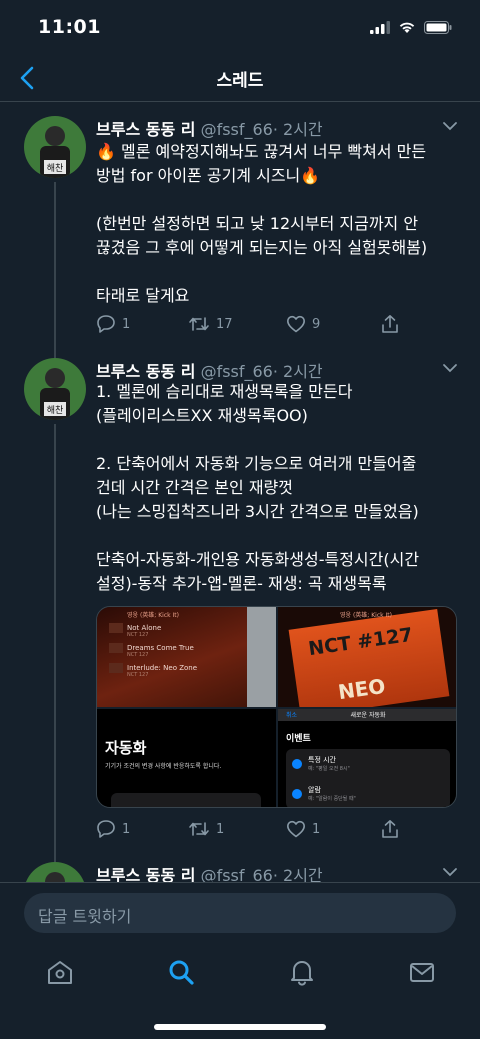 This screenshot has height=1039, width=480. What do you see at coordinates (224, 324) in the screenshot?
I see `retweet-count: 17` at bounding box center [224, 324].